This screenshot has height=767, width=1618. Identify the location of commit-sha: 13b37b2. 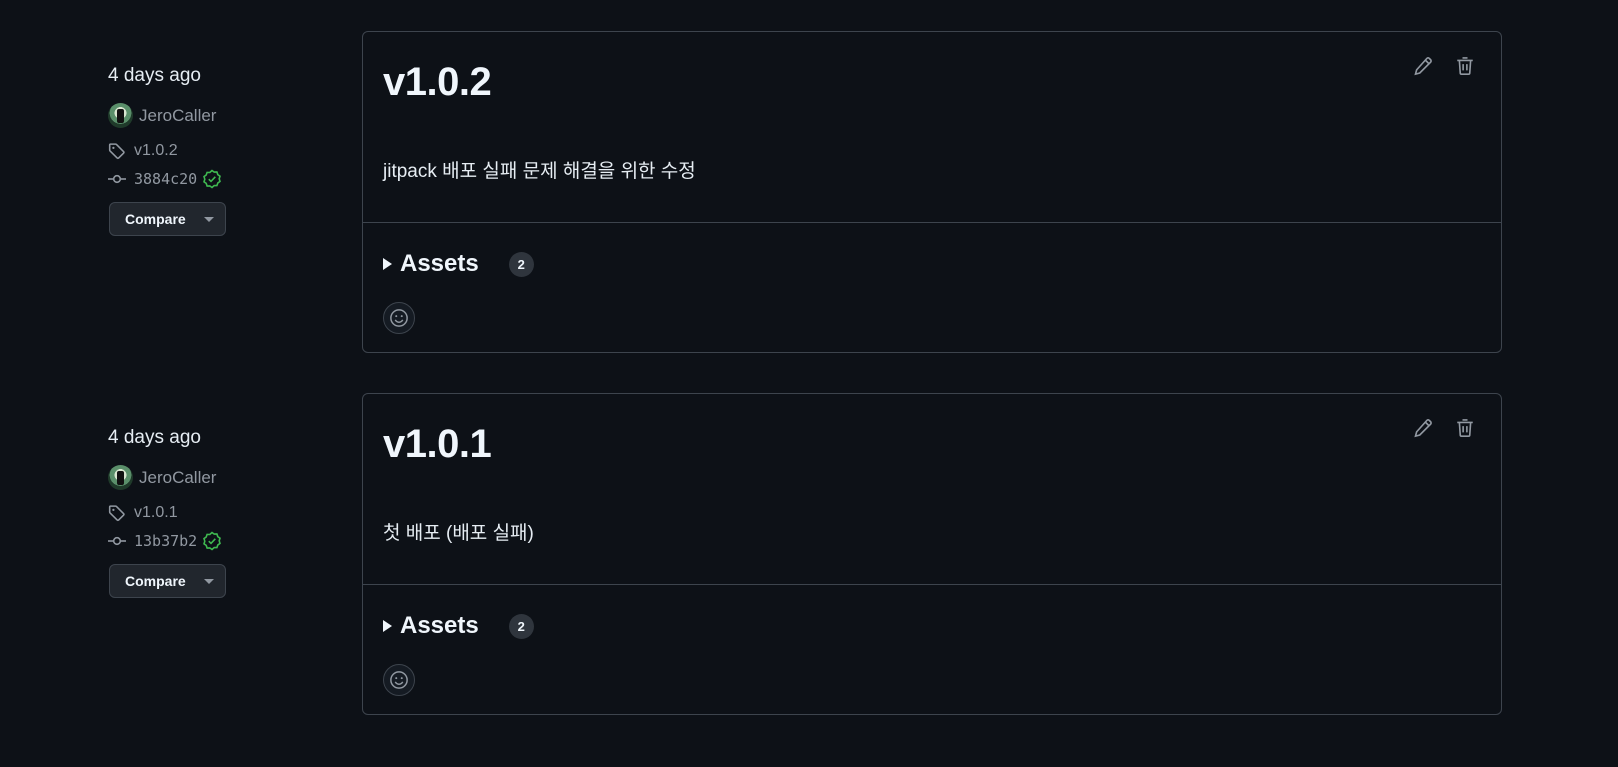
(166, 541).